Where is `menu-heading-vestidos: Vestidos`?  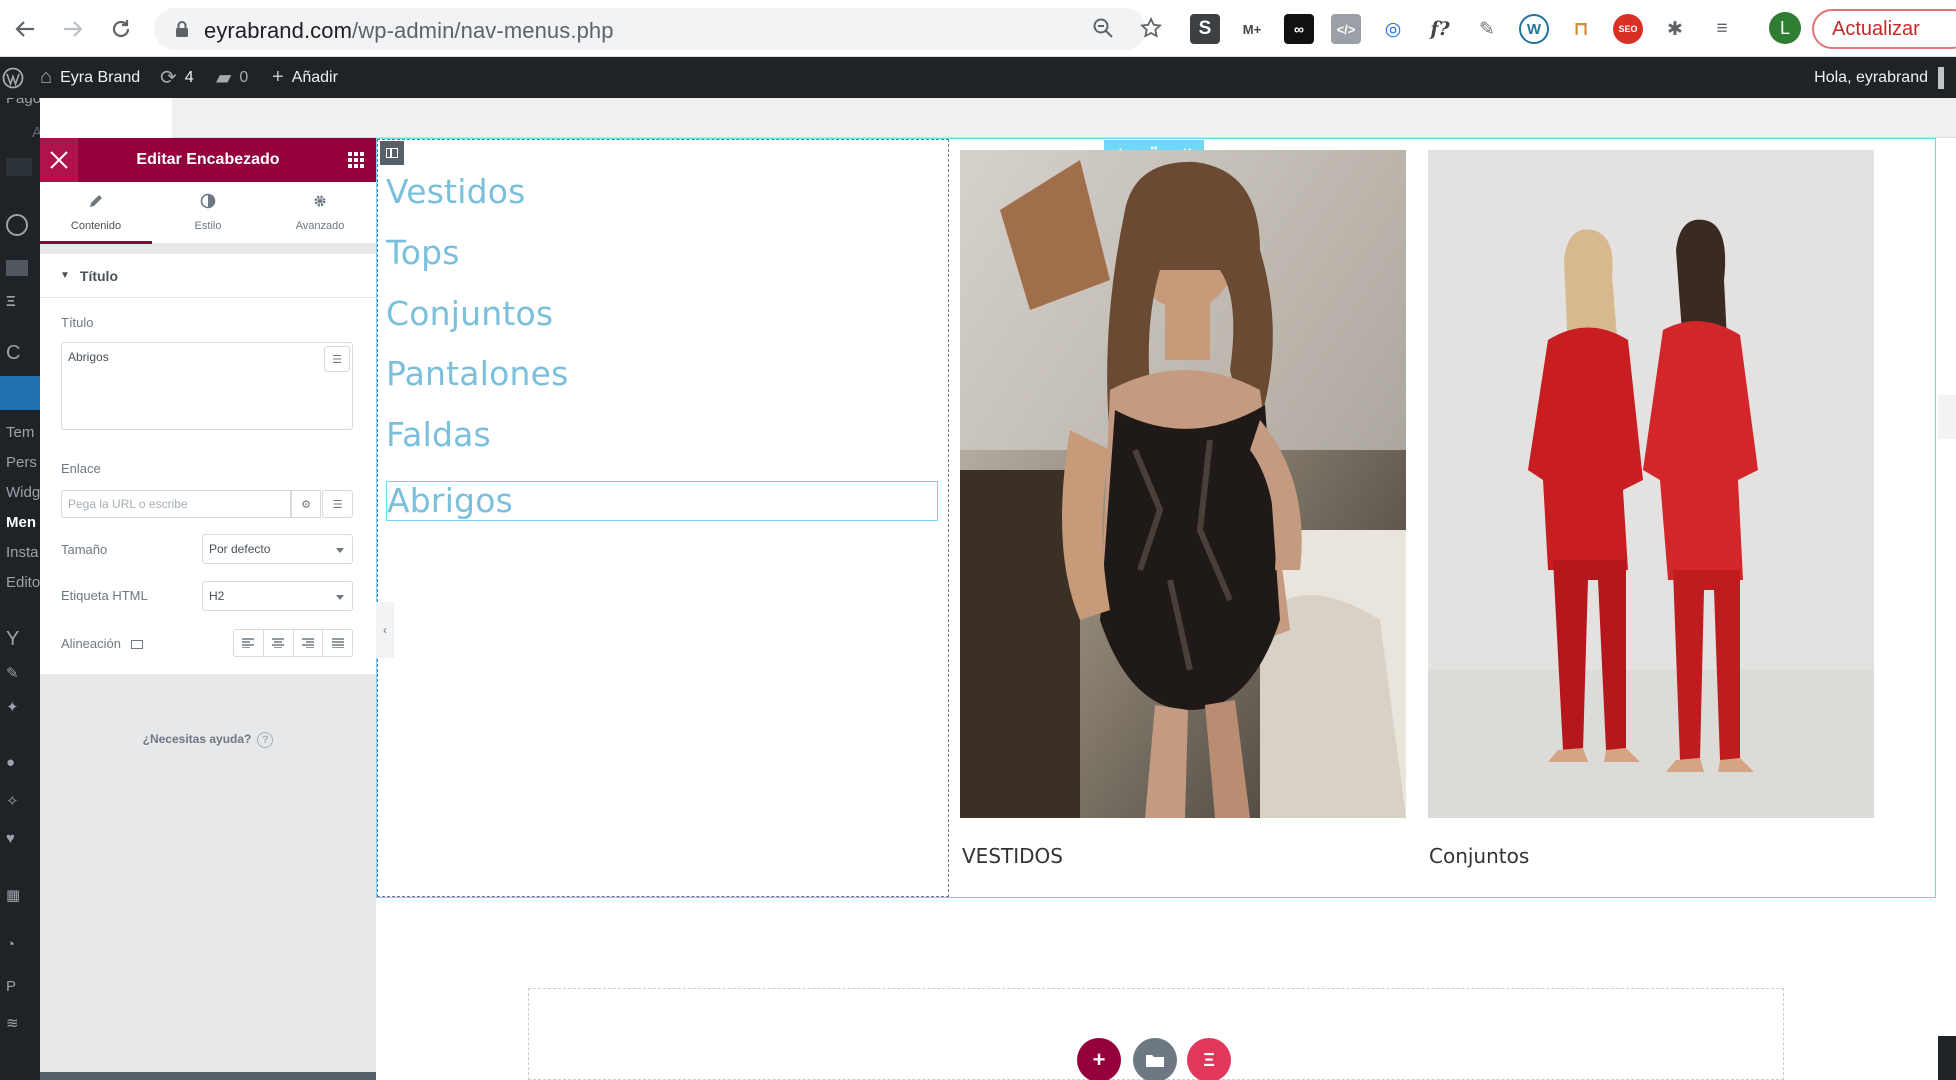 menu-heading-vestidos: Vestidos is located at coordinates (456, 191).